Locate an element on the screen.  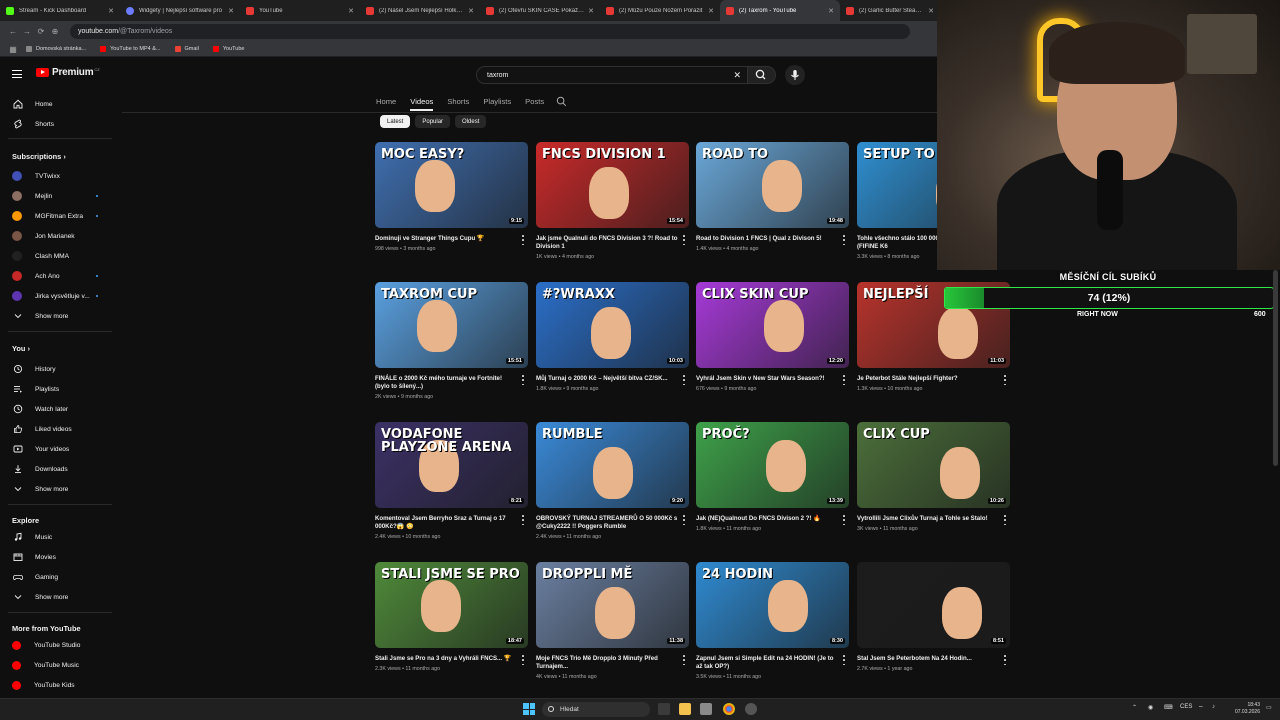
browser-tab: (2) Garlic Butter Steaks an ✕ is located at coordinates (890, 10).